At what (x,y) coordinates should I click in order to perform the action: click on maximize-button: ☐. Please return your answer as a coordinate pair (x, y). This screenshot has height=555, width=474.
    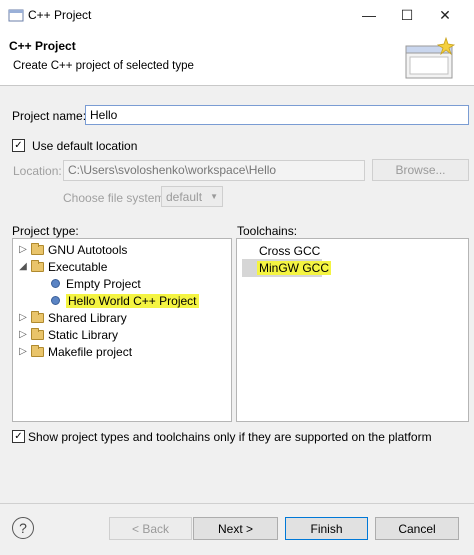
    Looking at the image, I should click on (407, 15).